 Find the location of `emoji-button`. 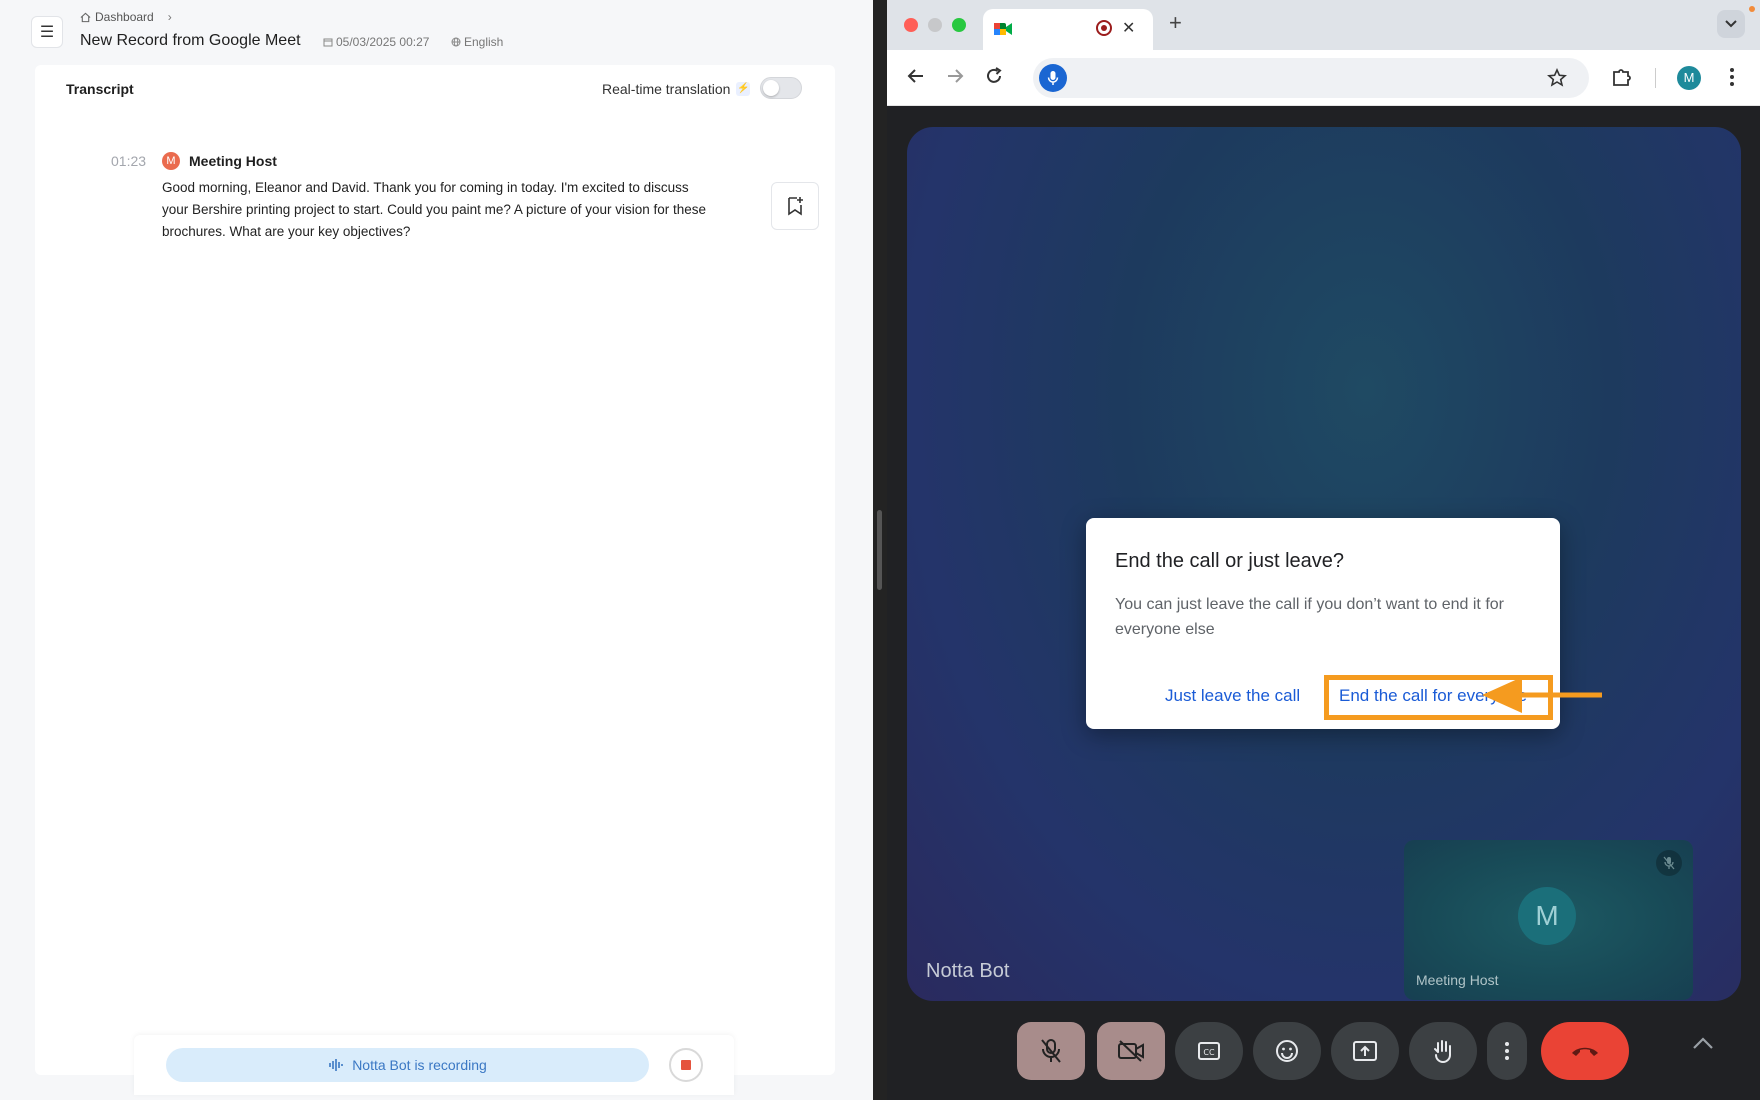

emoji-button is located at coordinates (1287, 1051).